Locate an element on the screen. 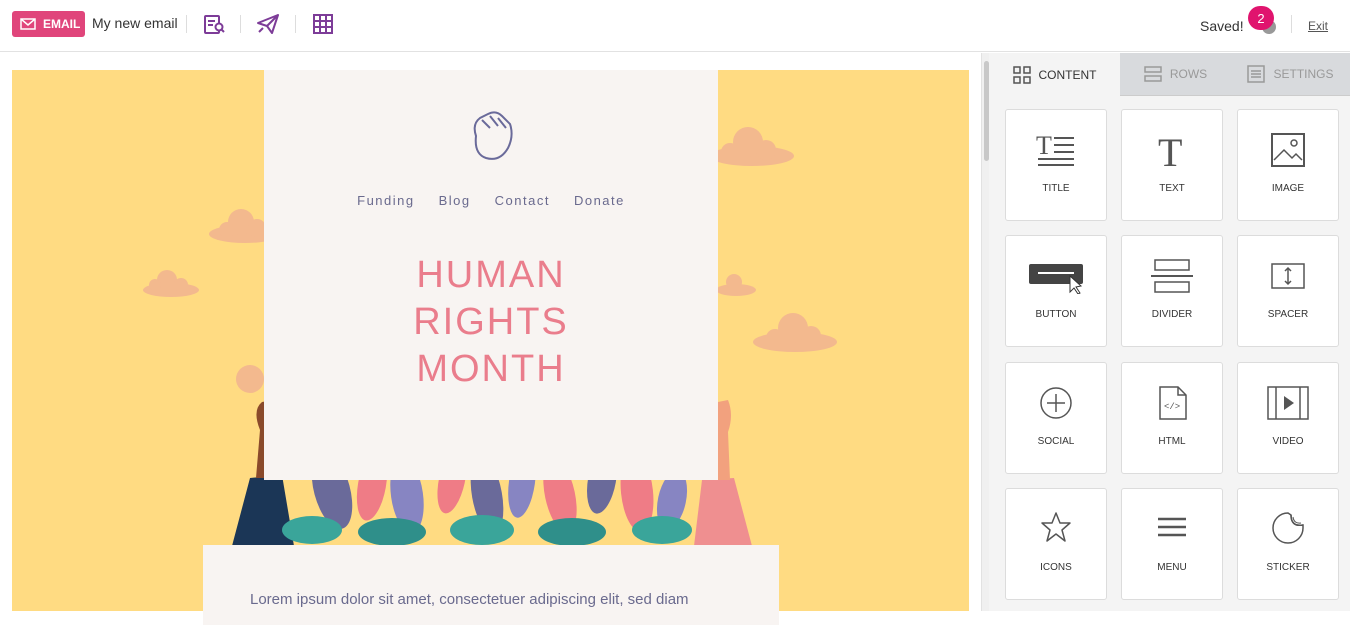 This screenshot has width=1350, height=625. saved-status: Saved! is located at coordinates (1222, 26).